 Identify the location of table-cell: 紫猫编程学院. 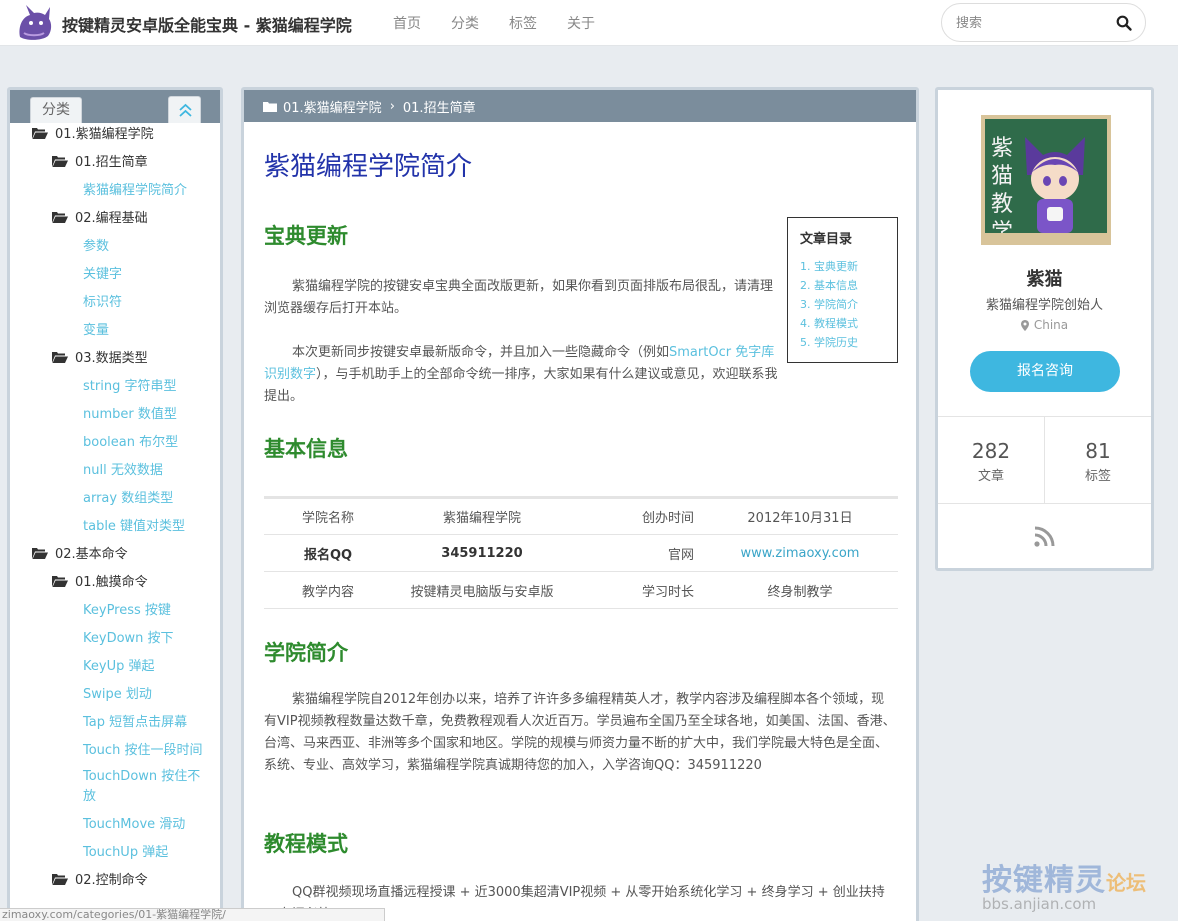
(482, 515).